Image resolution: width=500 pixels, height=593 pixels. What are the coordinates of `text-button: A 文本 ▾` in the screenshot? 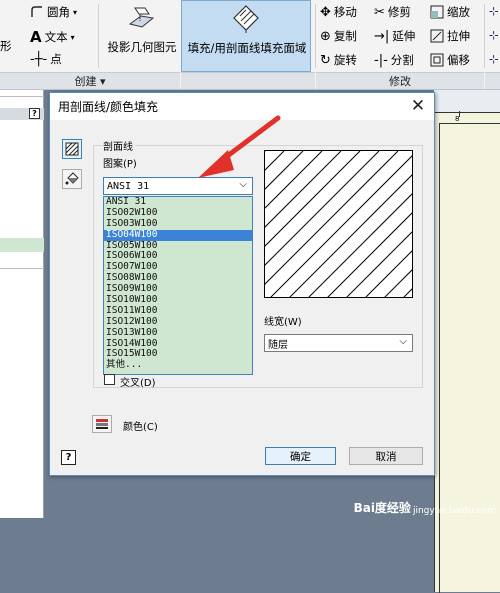 It's located at (52, 37).